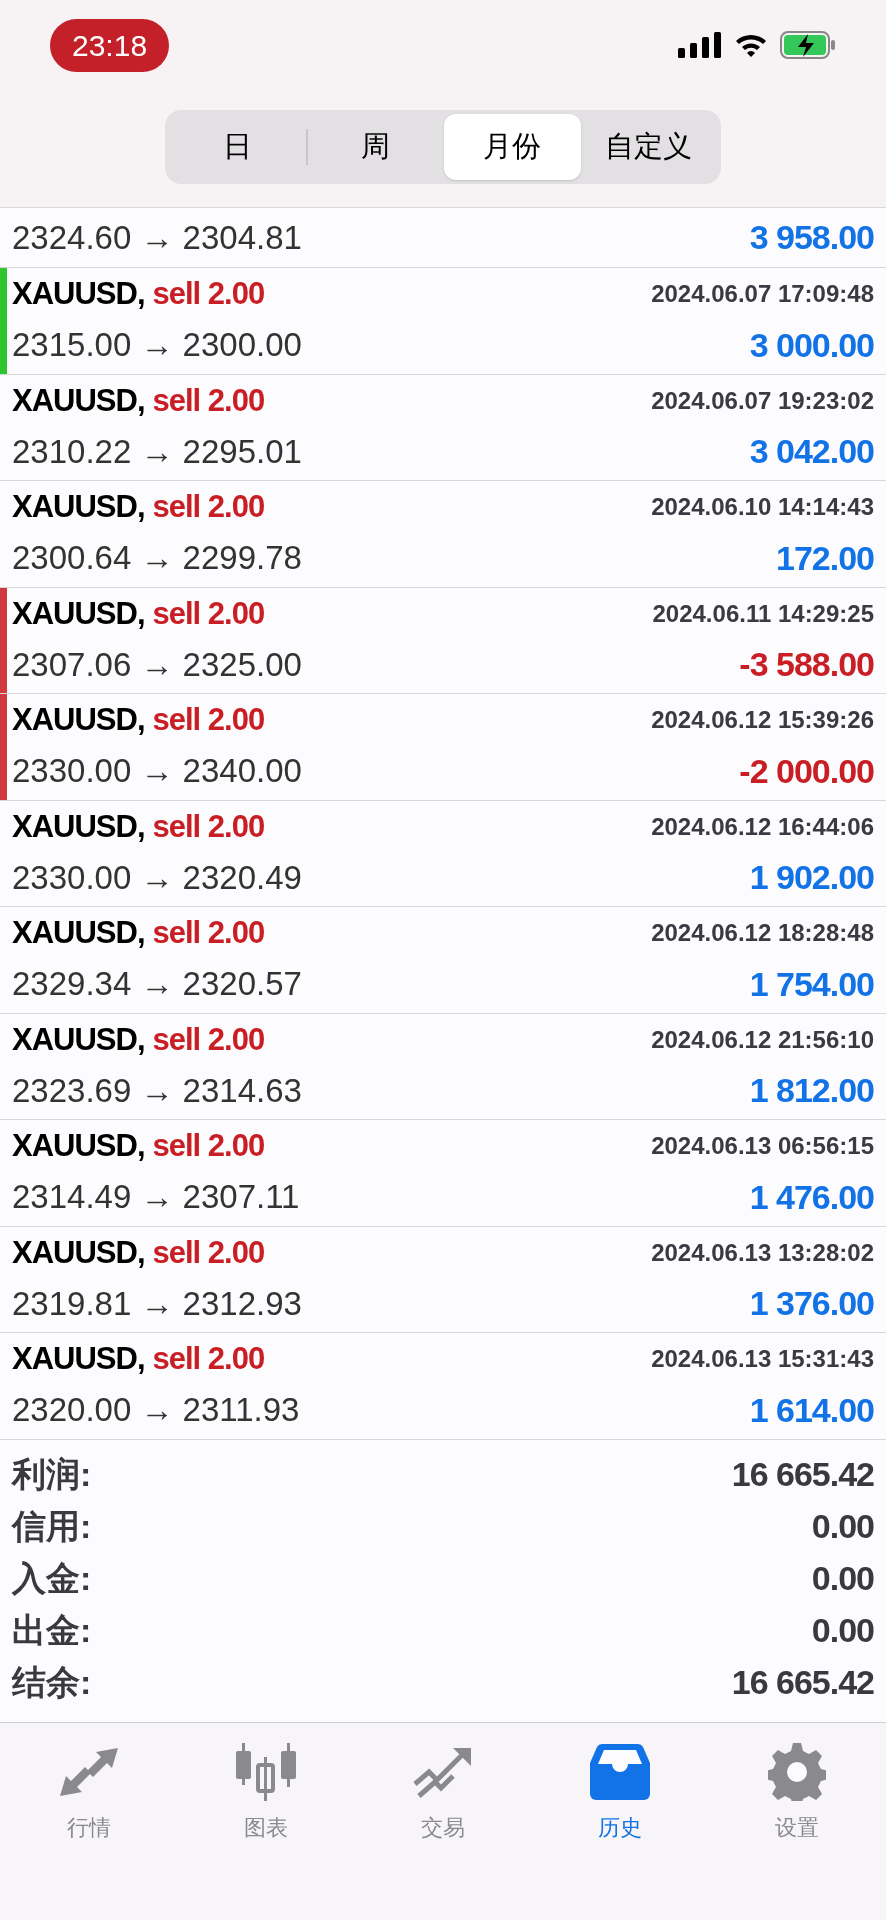  Describe the element at coordinates (265, 1772) in the screenshot. I see `candlestick-icon` at that location.